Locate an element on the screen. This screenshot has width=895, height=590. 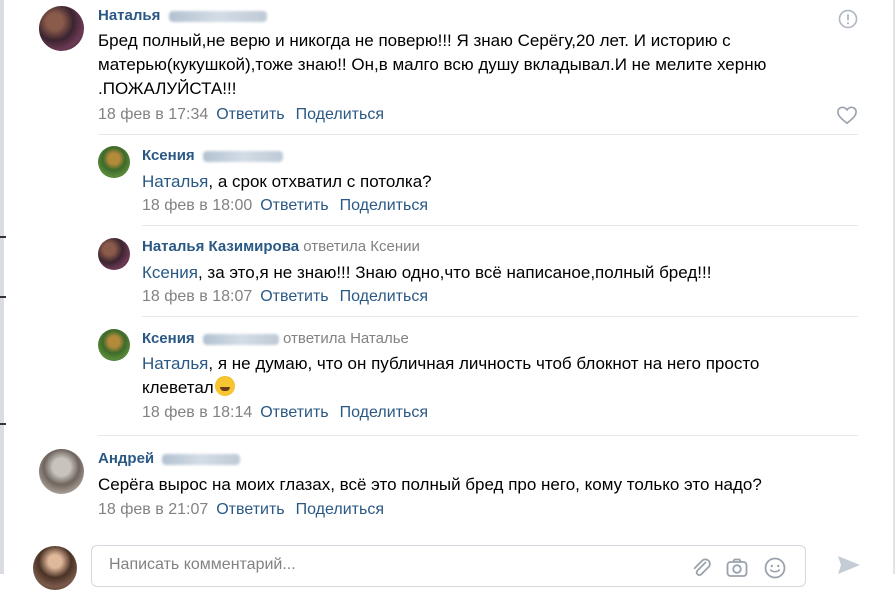
comment-author: Наталья is located at coordinates (182, 15).